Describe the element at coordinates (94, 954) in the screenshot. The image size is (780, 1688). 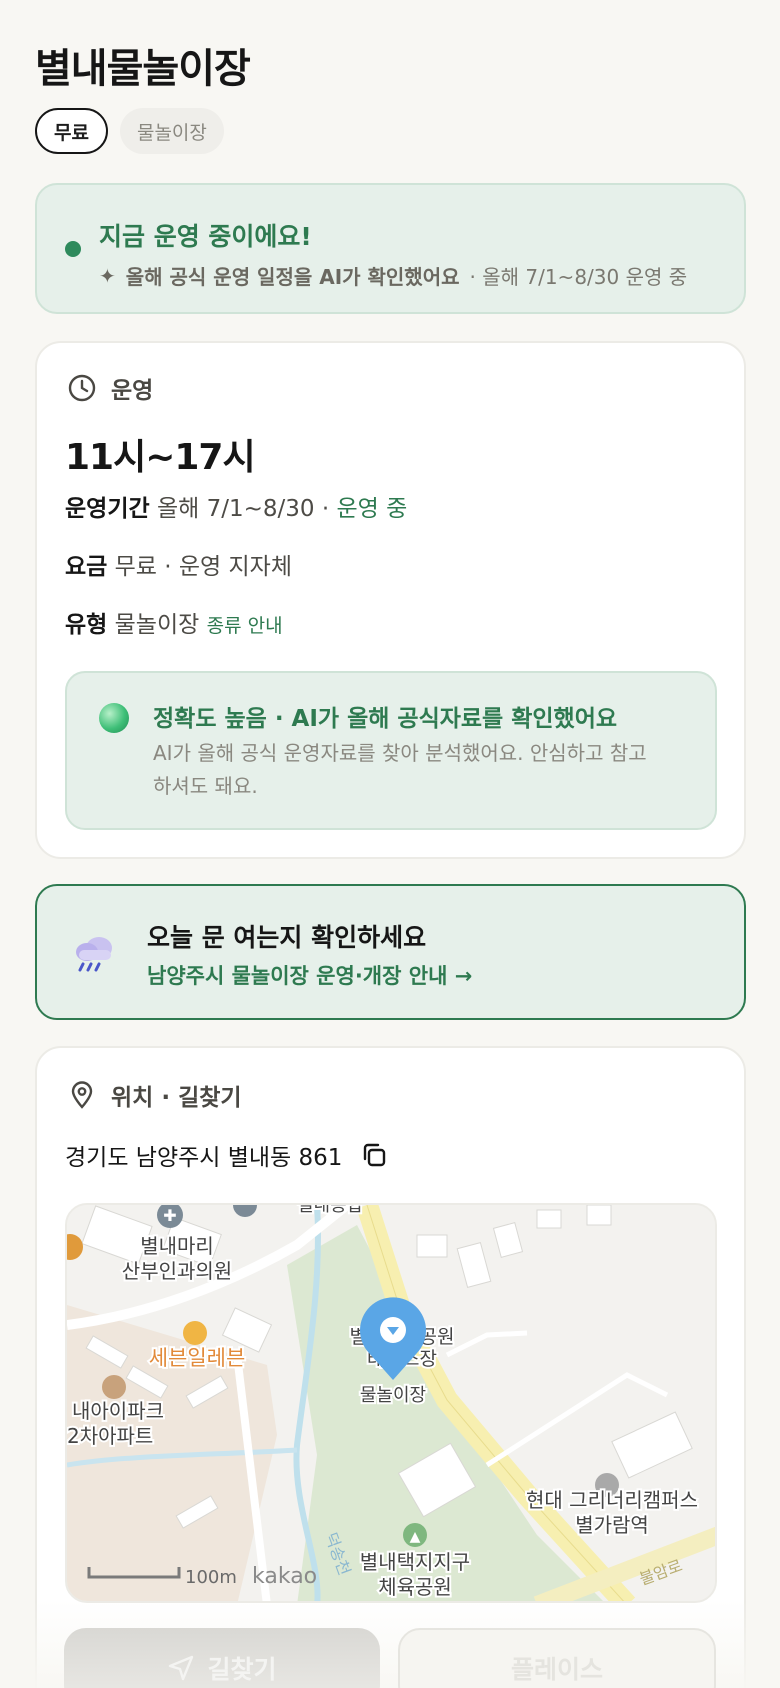
I see `rain-cloud-icon` at that location.